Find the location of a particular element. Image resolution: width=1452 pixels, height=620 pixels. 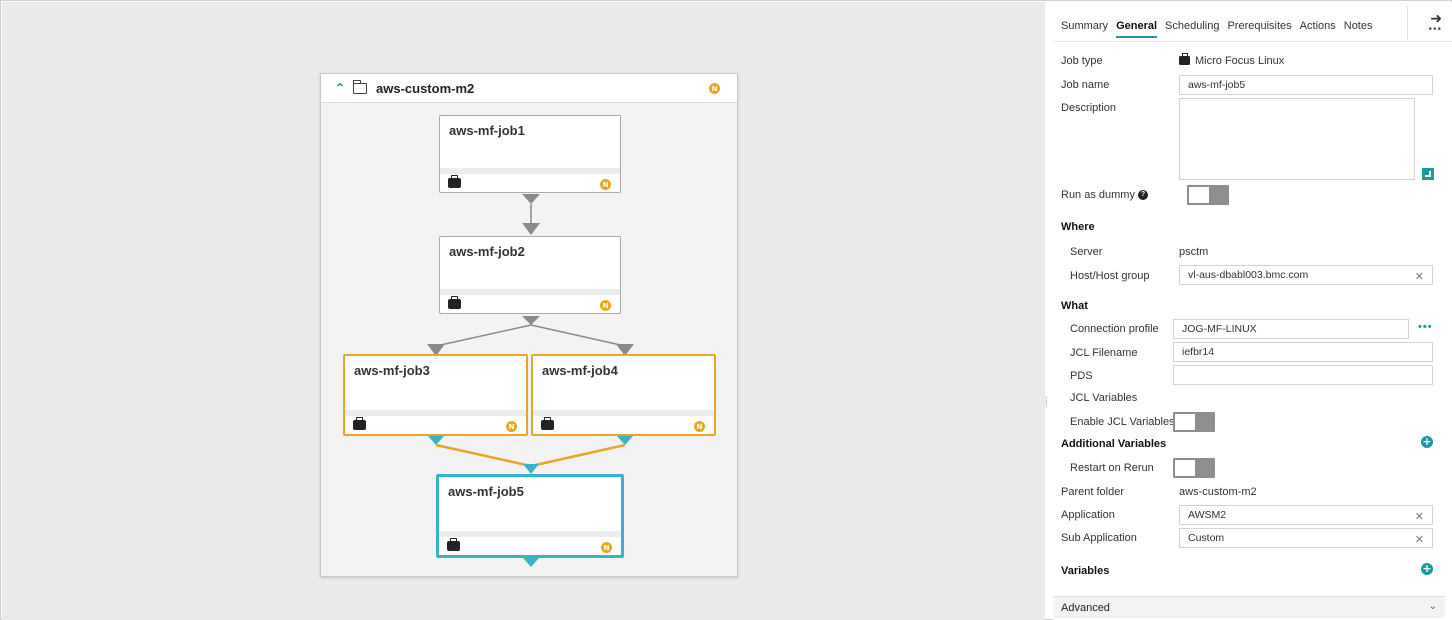

tab-prerequisites: Prerequisites is located at coordinates (1259, 26).